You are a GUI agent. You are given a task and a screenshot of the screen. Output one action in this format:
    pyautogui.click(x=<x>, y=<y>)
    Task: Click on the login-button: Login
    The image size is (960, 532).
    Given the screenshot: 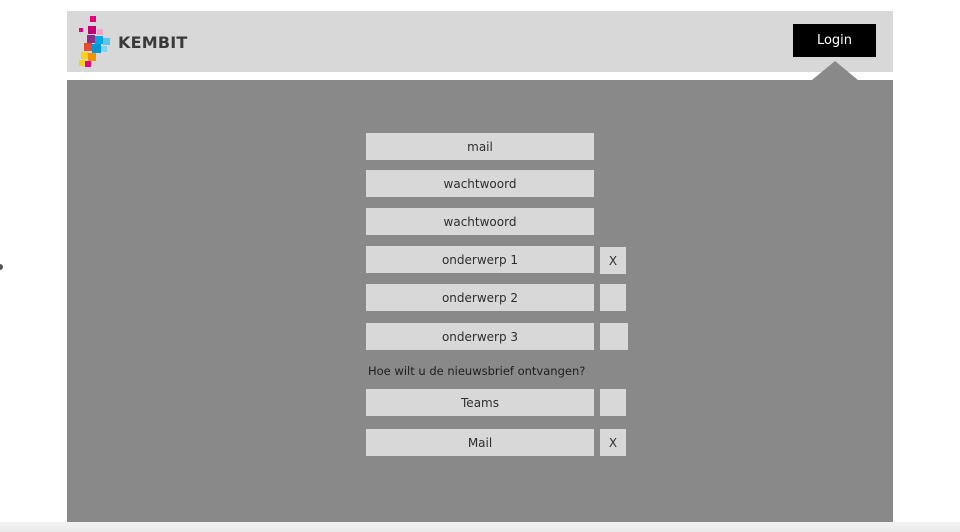 What is the action you would take?
    pyautogui.click(x=834, y=40)
    